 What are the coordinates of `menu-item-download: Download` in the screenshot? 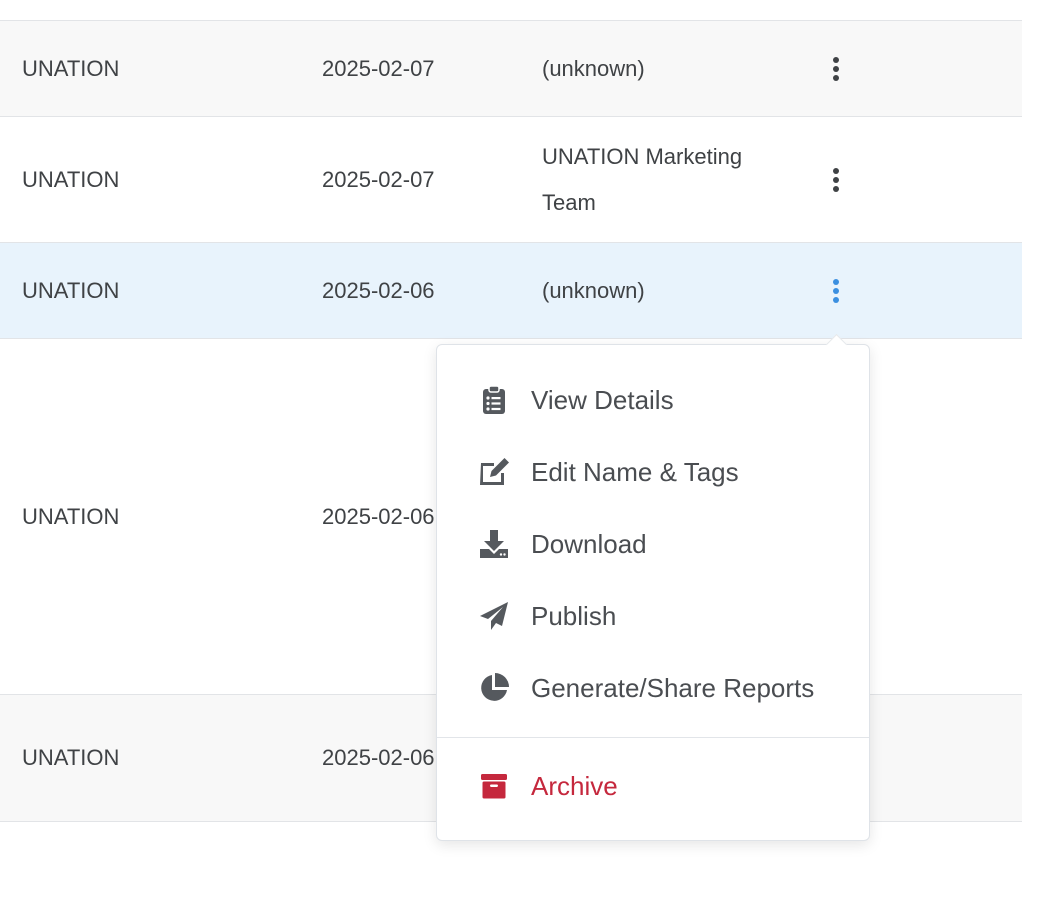 It's located at (653, 544).